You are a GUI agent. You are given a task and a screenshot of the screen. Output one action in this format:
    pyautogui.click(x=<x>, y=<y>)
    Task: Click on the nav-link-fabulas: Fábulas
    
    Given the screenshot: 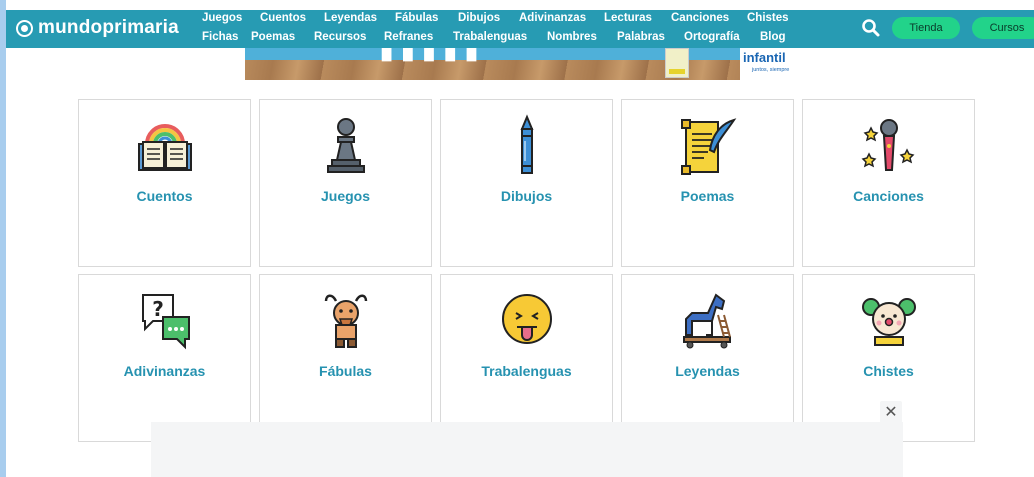 What is the action you would take?
    pyautogui.click(x=426, y=18)
    